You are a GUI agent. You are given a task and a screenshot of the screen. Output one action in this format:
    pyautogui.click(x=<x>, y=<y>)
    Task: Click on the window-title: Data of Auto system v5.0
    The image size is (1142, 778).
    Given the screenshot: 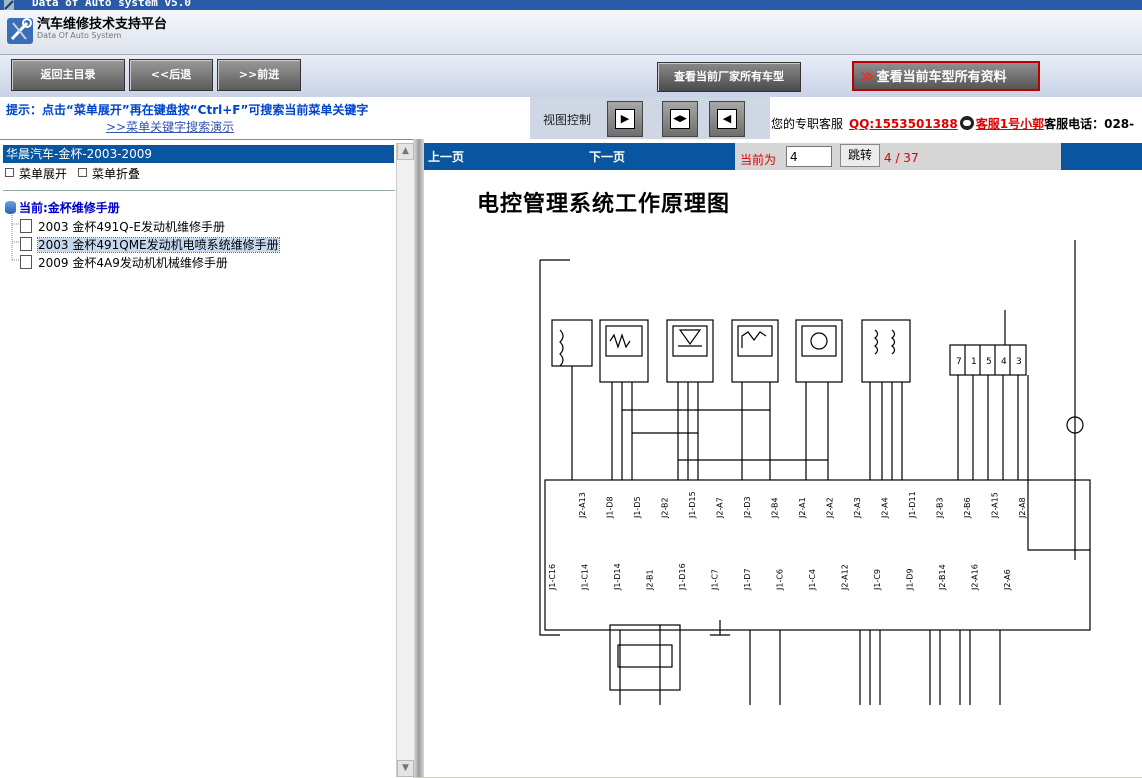 What is the action you would take?
    pyautogui.click(x=111, y=4)
    